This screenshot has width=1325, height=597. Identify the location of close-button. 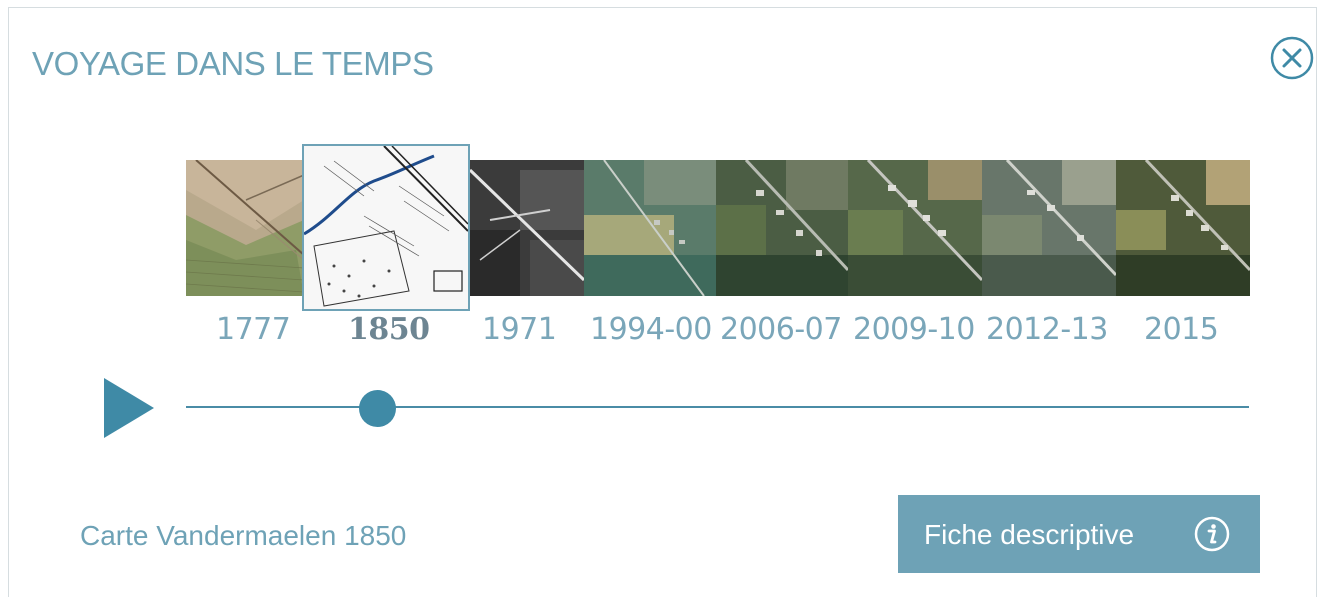
(1292, 58).